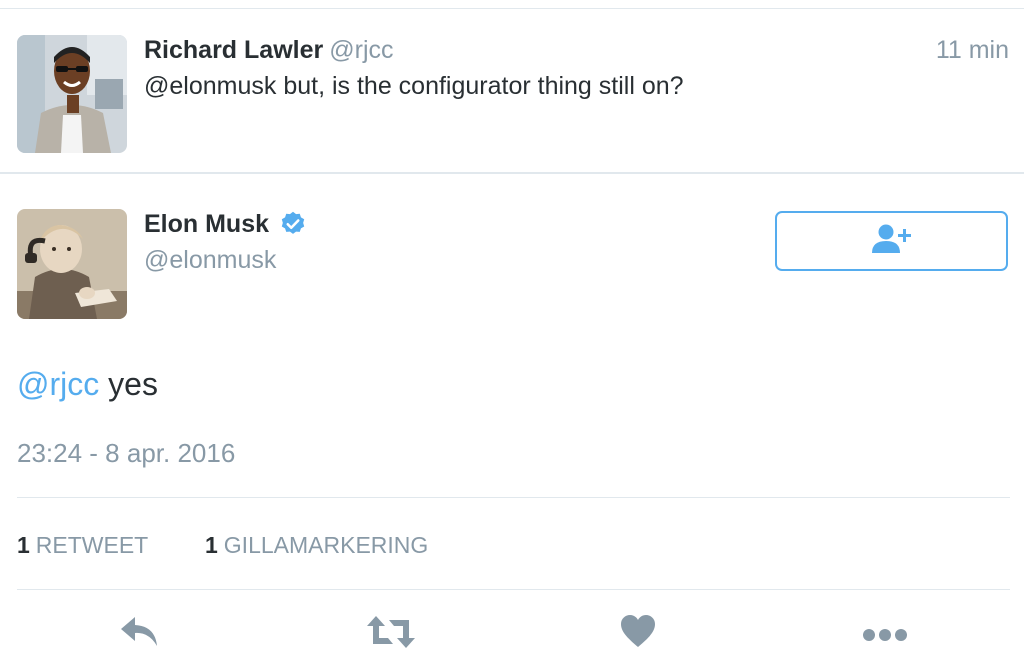 This screenshot has height=655, width=1024. Describe the element at coordinates (326, 545) in the screenshot. I see `like-label: GILLAMARKERING` at that location.